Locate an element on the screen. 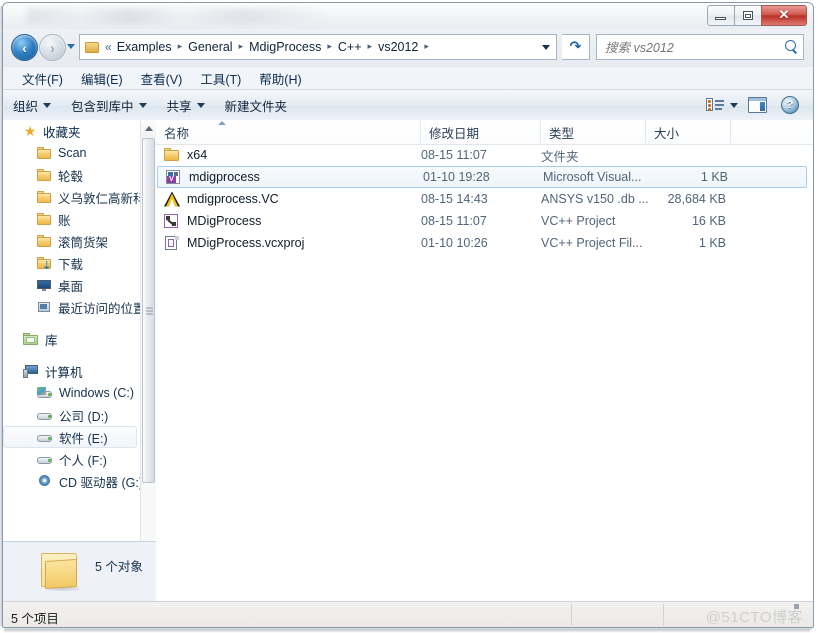 This screenshot has width=818, height=633. sidebar-item-guntonghuojia: 滚筒货架 is located at coordinates (73, 241).